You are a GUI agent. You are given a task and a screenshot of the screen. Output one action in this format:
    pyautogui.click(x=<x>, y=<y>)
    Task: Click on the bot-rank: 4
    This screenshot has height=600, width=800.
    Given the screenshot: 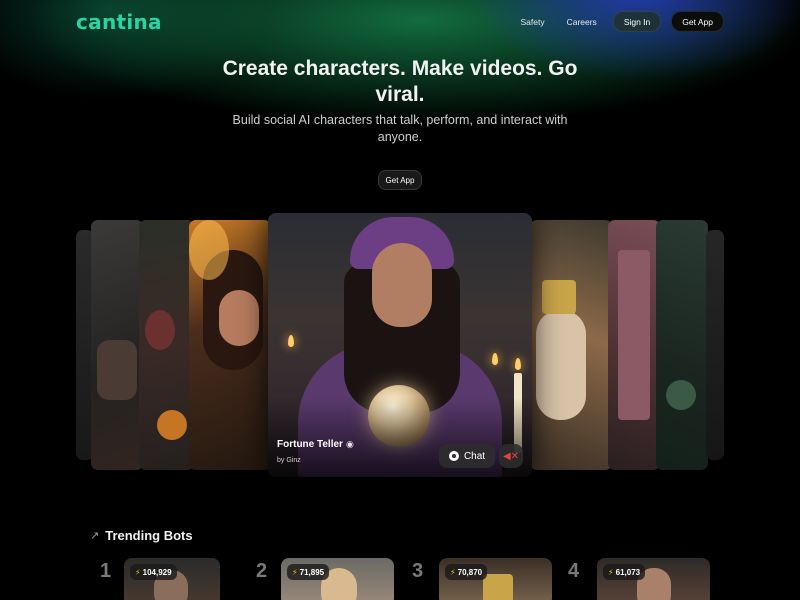 What is the action you would take?
    pyautogui.click(x=574, y=571)
    